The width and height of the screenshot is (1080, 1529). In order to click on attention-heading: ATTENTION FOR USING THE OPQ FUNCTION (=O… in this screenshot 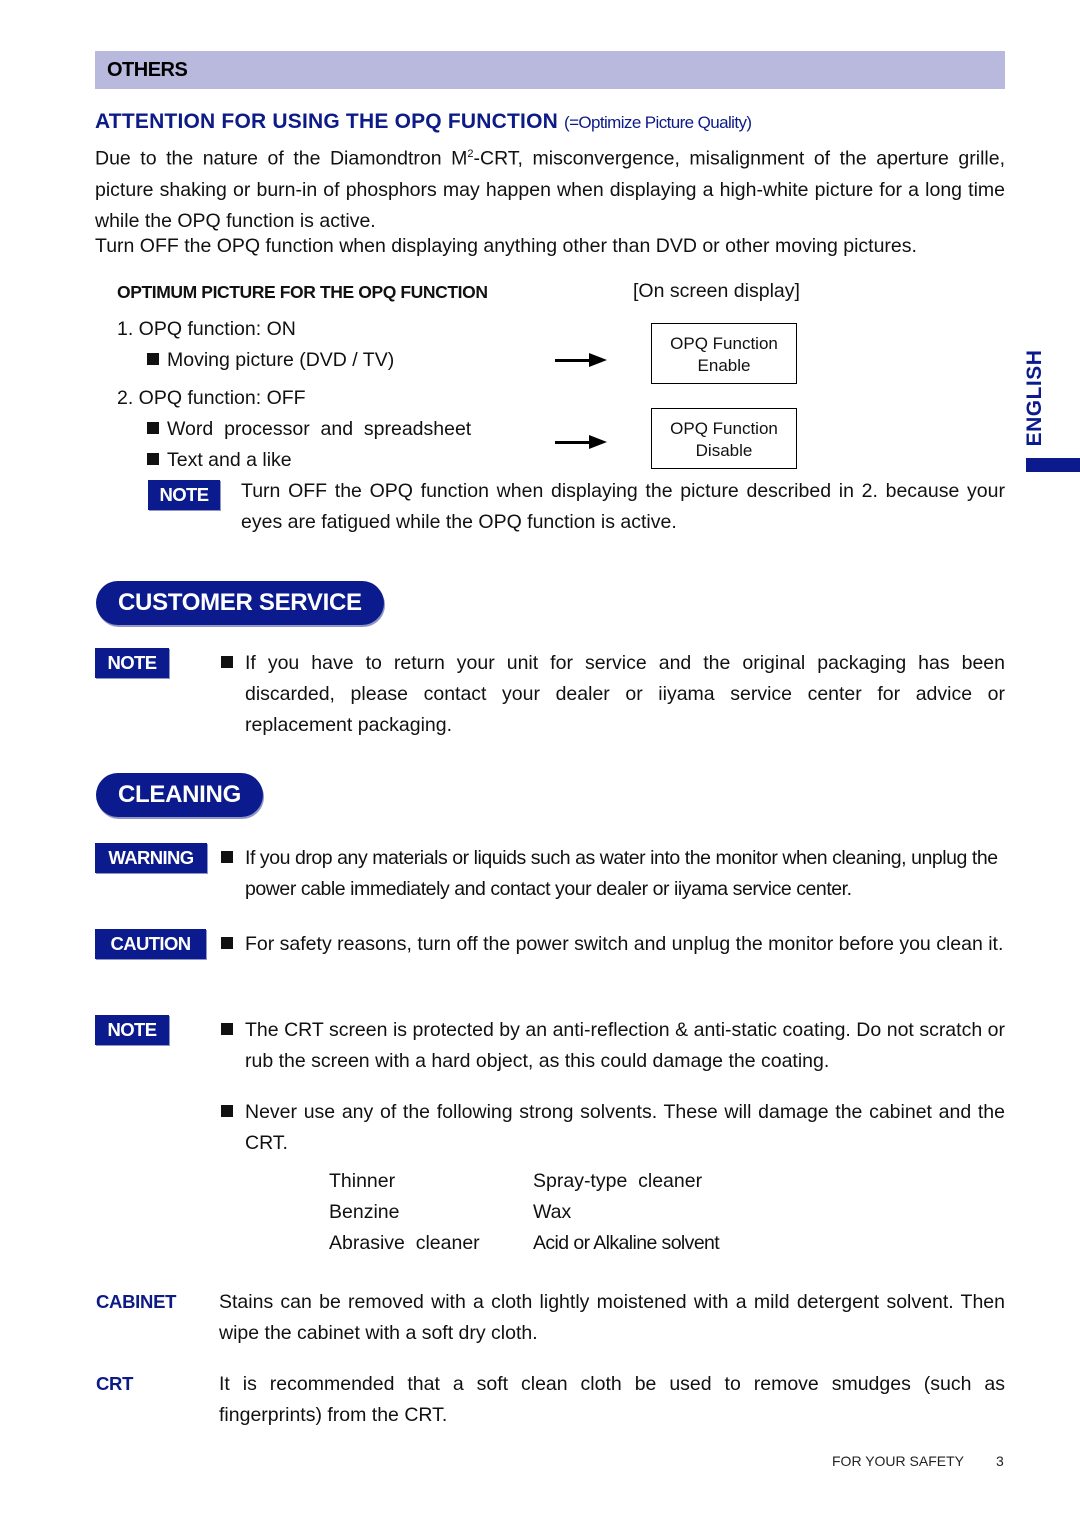, I will do `click(423, 122)`.